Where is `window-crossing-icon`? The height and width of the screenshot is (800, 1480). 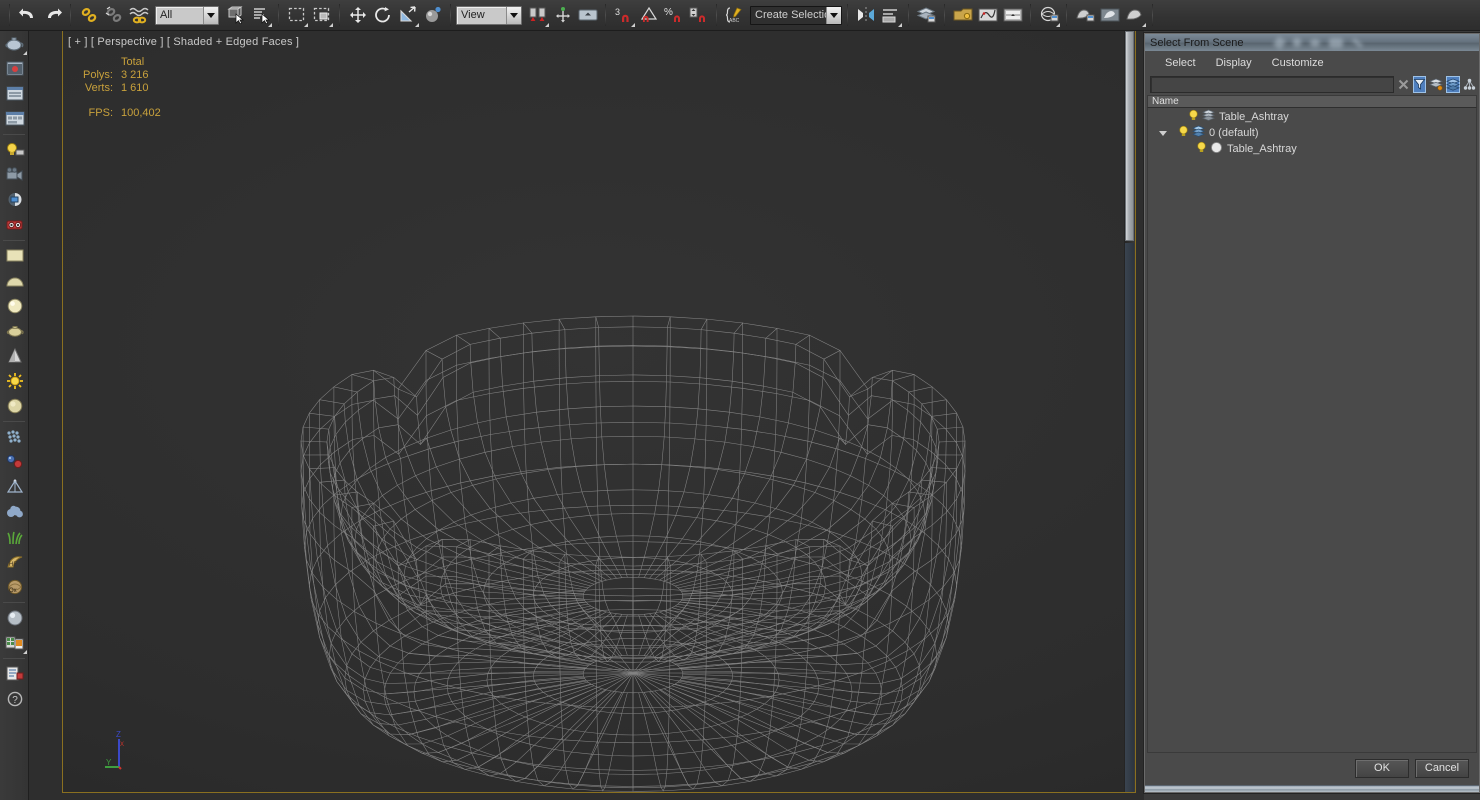 window-crossing-icon is located at coordinates (321, 15).